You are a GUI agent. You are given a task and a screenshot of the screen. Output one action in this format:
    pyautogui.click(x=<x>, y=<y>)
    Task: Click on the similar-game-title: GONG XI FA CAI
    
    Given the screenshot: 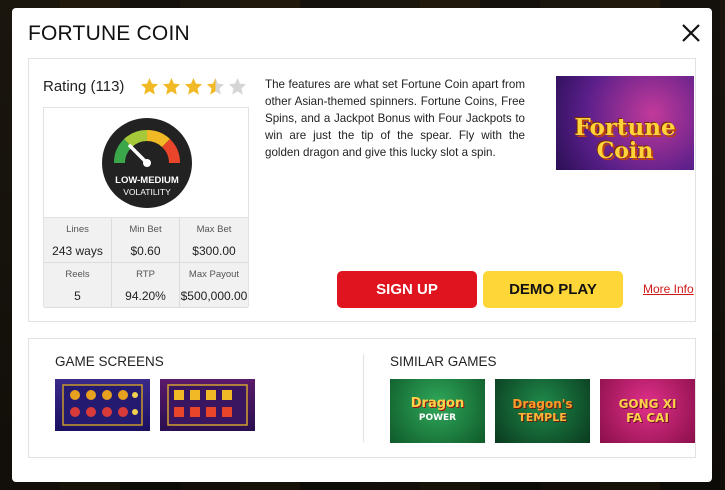 What is the action you would take?
    pyautogui.click(x=647, y=411)
    